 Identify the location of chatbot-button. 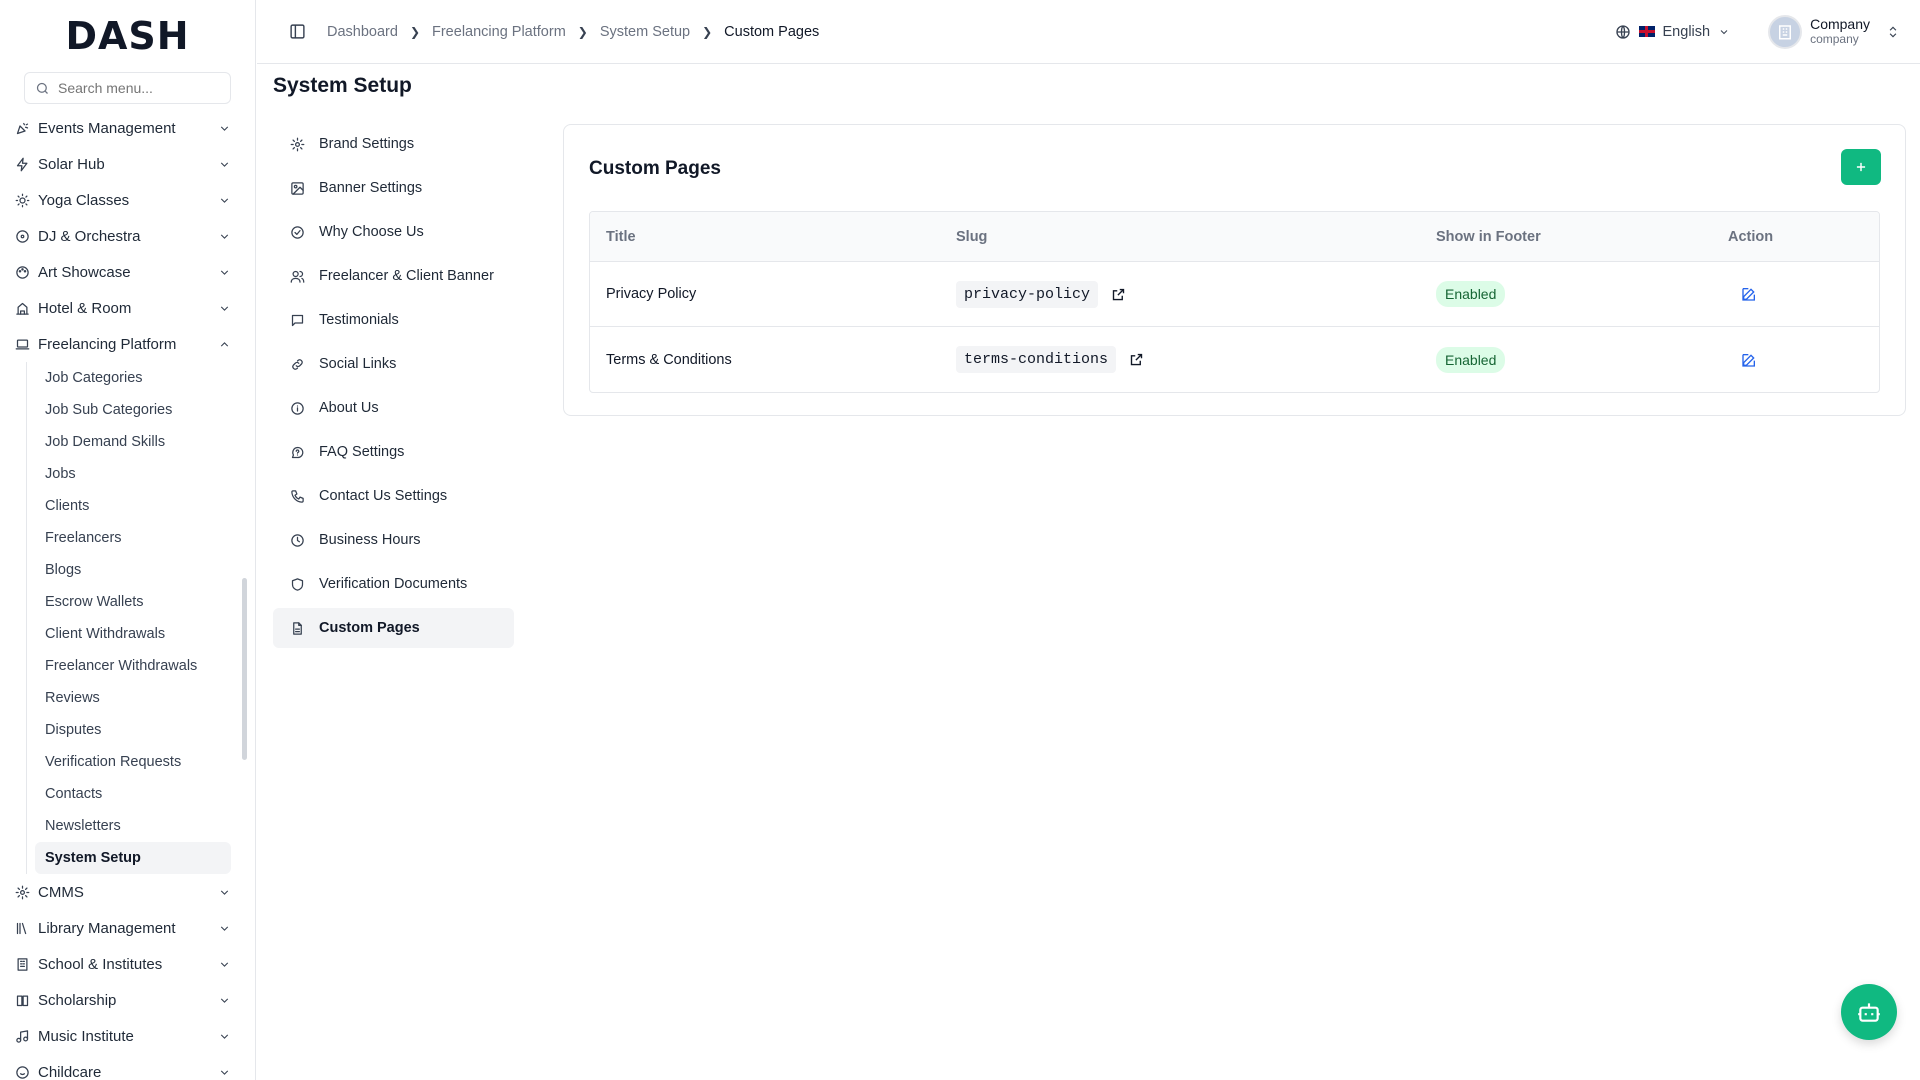
(1869, 1012).